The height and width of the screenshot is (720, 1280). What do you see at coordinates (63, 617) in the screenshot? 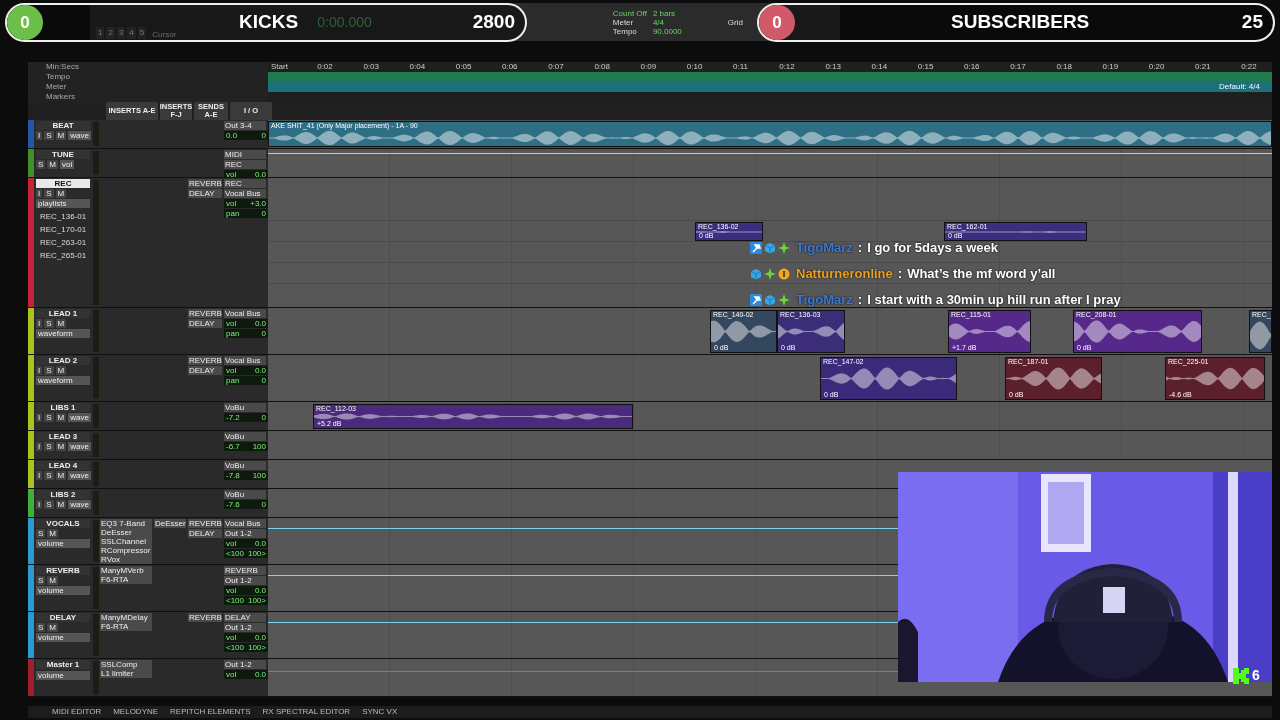
I see `track-name: DELAY` at bounding box center [63, 617].